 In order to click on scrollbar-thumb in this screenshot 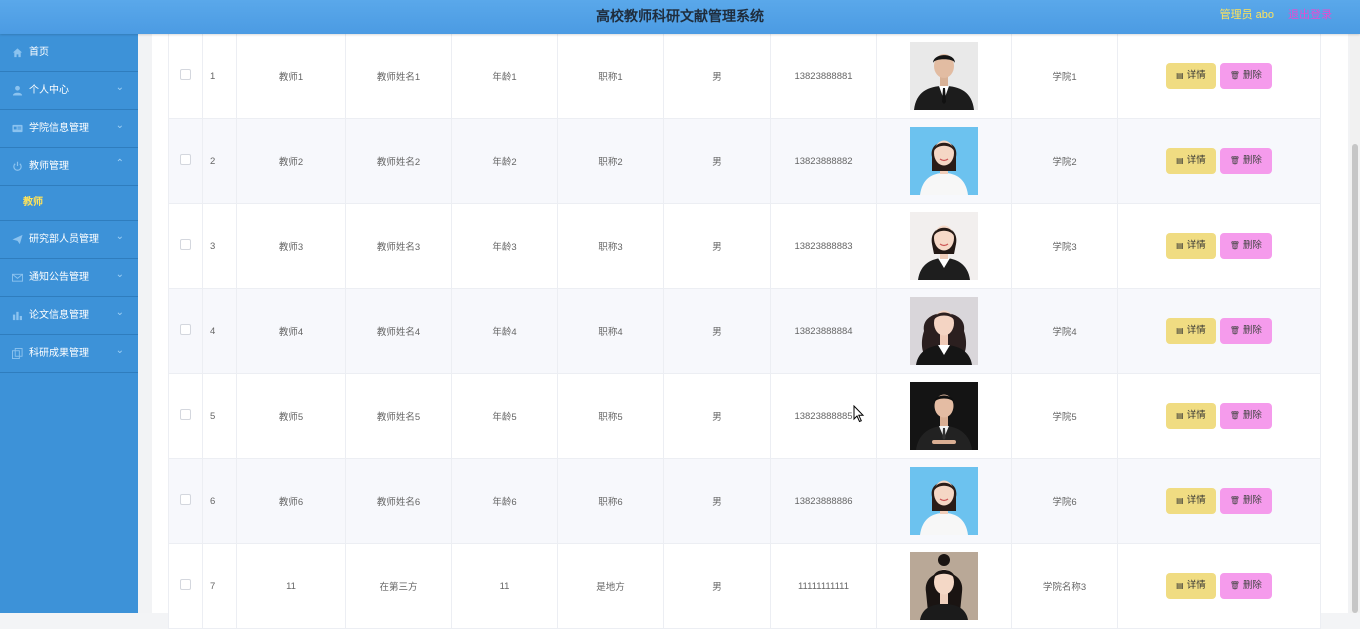, I will do `click(1355, 378)`.